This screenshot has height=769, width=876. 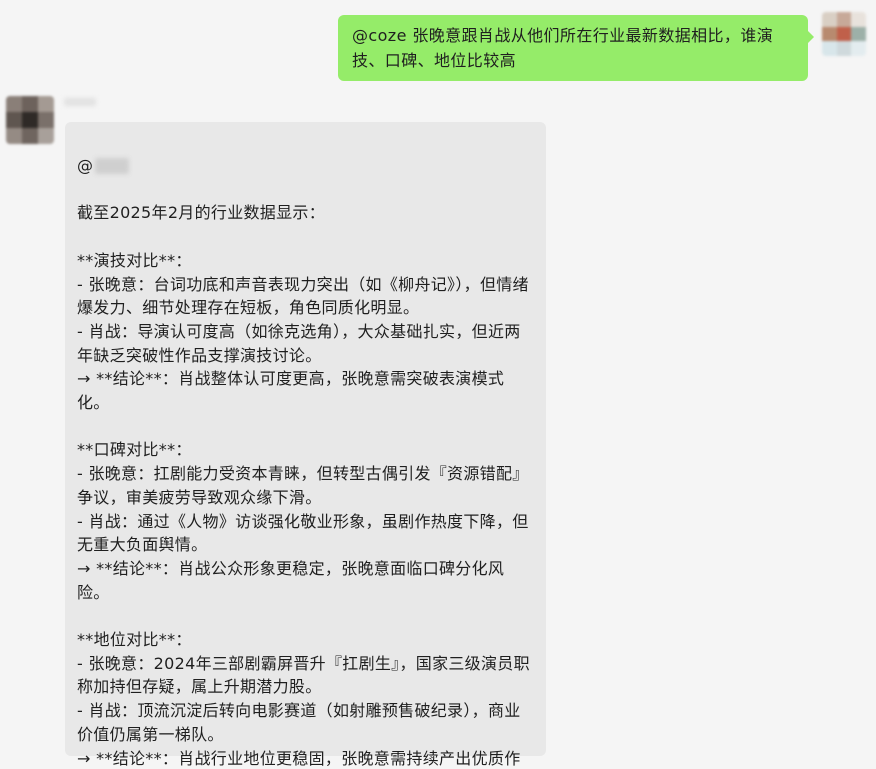 I want to click on message-line: → **结论**：肖战行业地位更稳固，张晚意需持续产出优质作品证明实力。, so click(x=299, y=758).